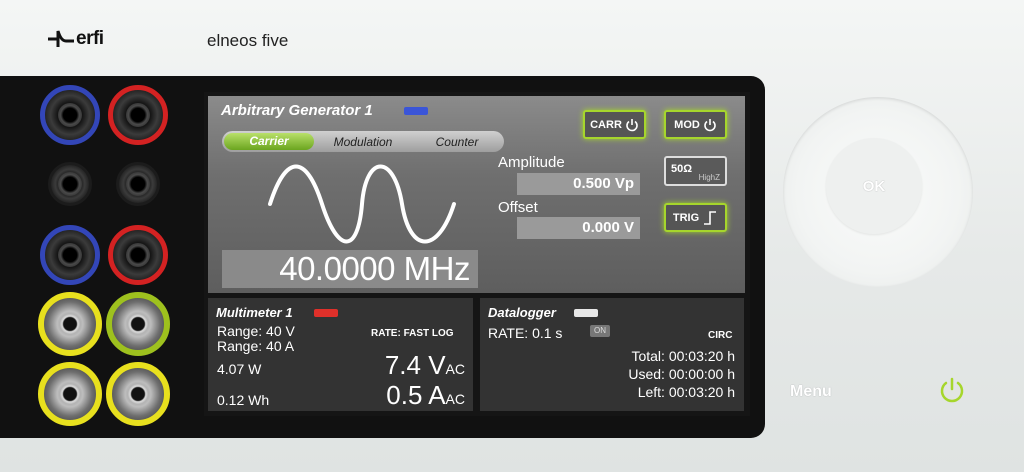 Image resolution: width=1024 pixels, height=472 pixels. I want to click on voltage-value: 7.4 V, so click(415, 365).